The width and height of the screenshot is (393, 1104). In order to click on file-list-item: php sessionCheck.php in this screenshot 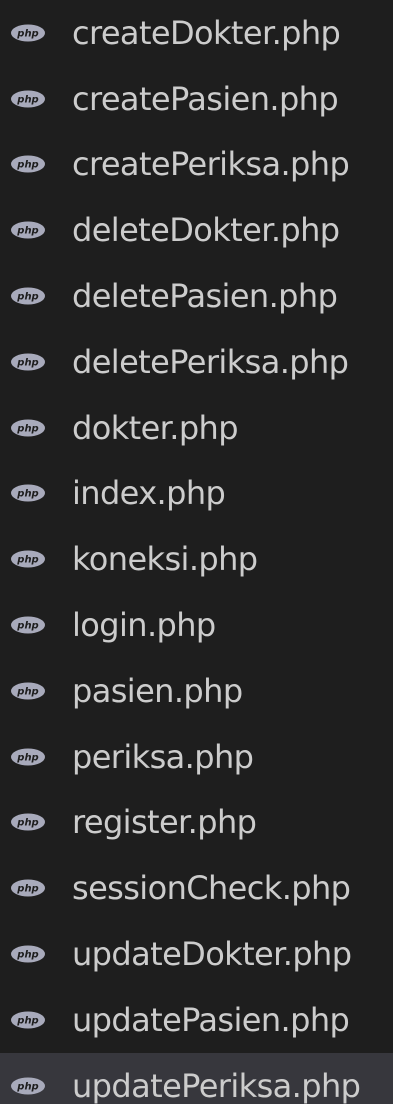, I will do `click(196, 888)`.